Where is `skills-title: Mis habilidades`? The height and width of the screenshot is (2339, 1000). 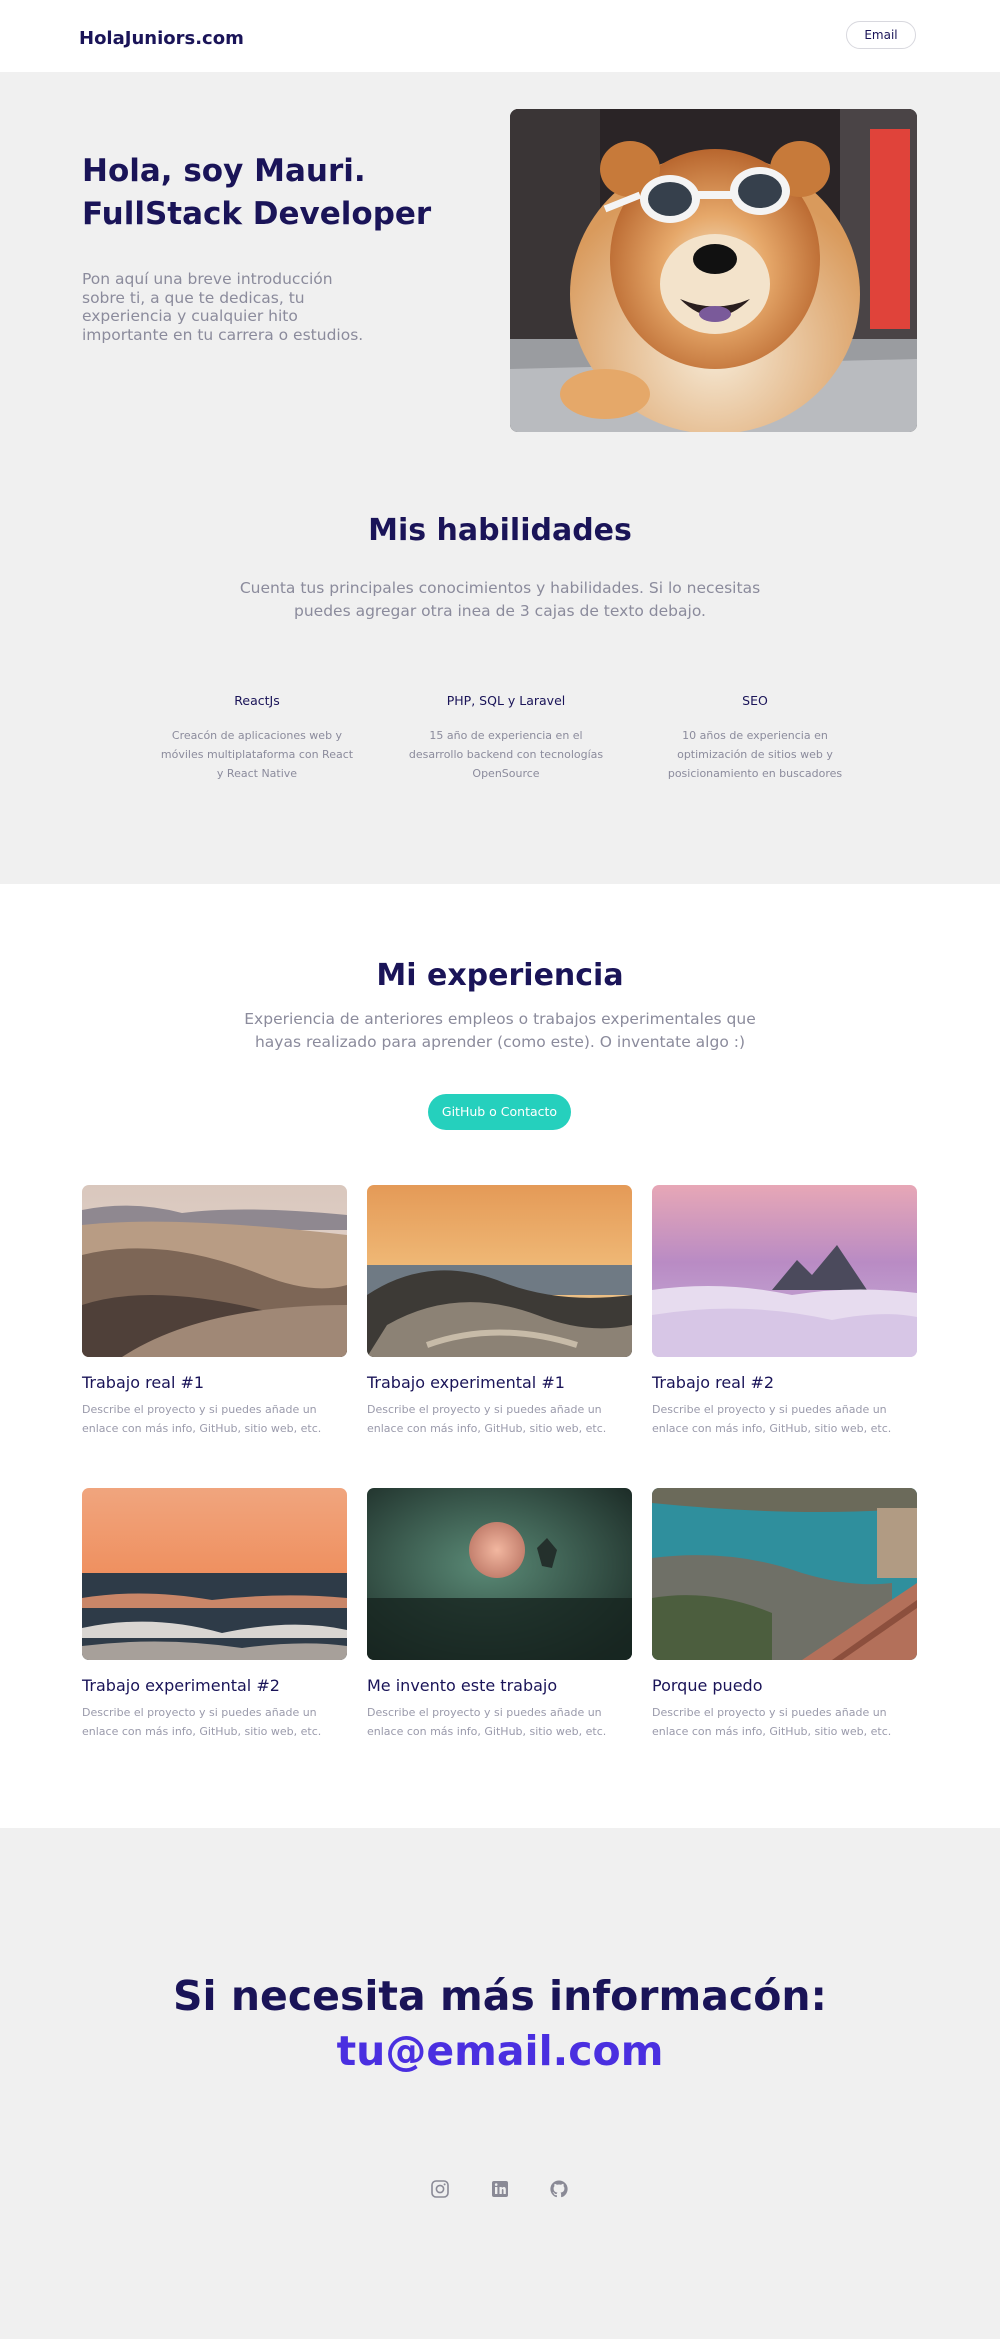
skills-title: Mis habilidades is located at coordinates (500, 530).